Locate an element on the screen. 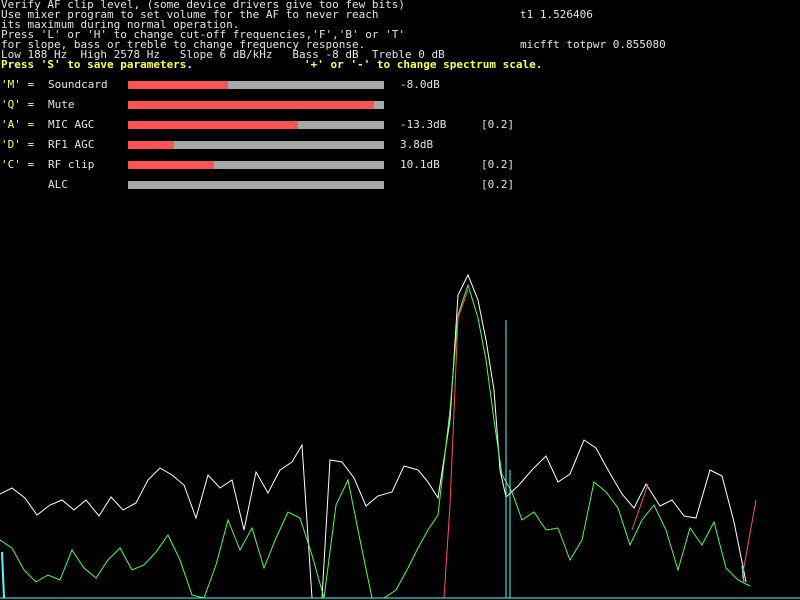 Image resolution: width=800 pixels, height=600 pixels. left-edge-marker is located at coordinates (3, 575).